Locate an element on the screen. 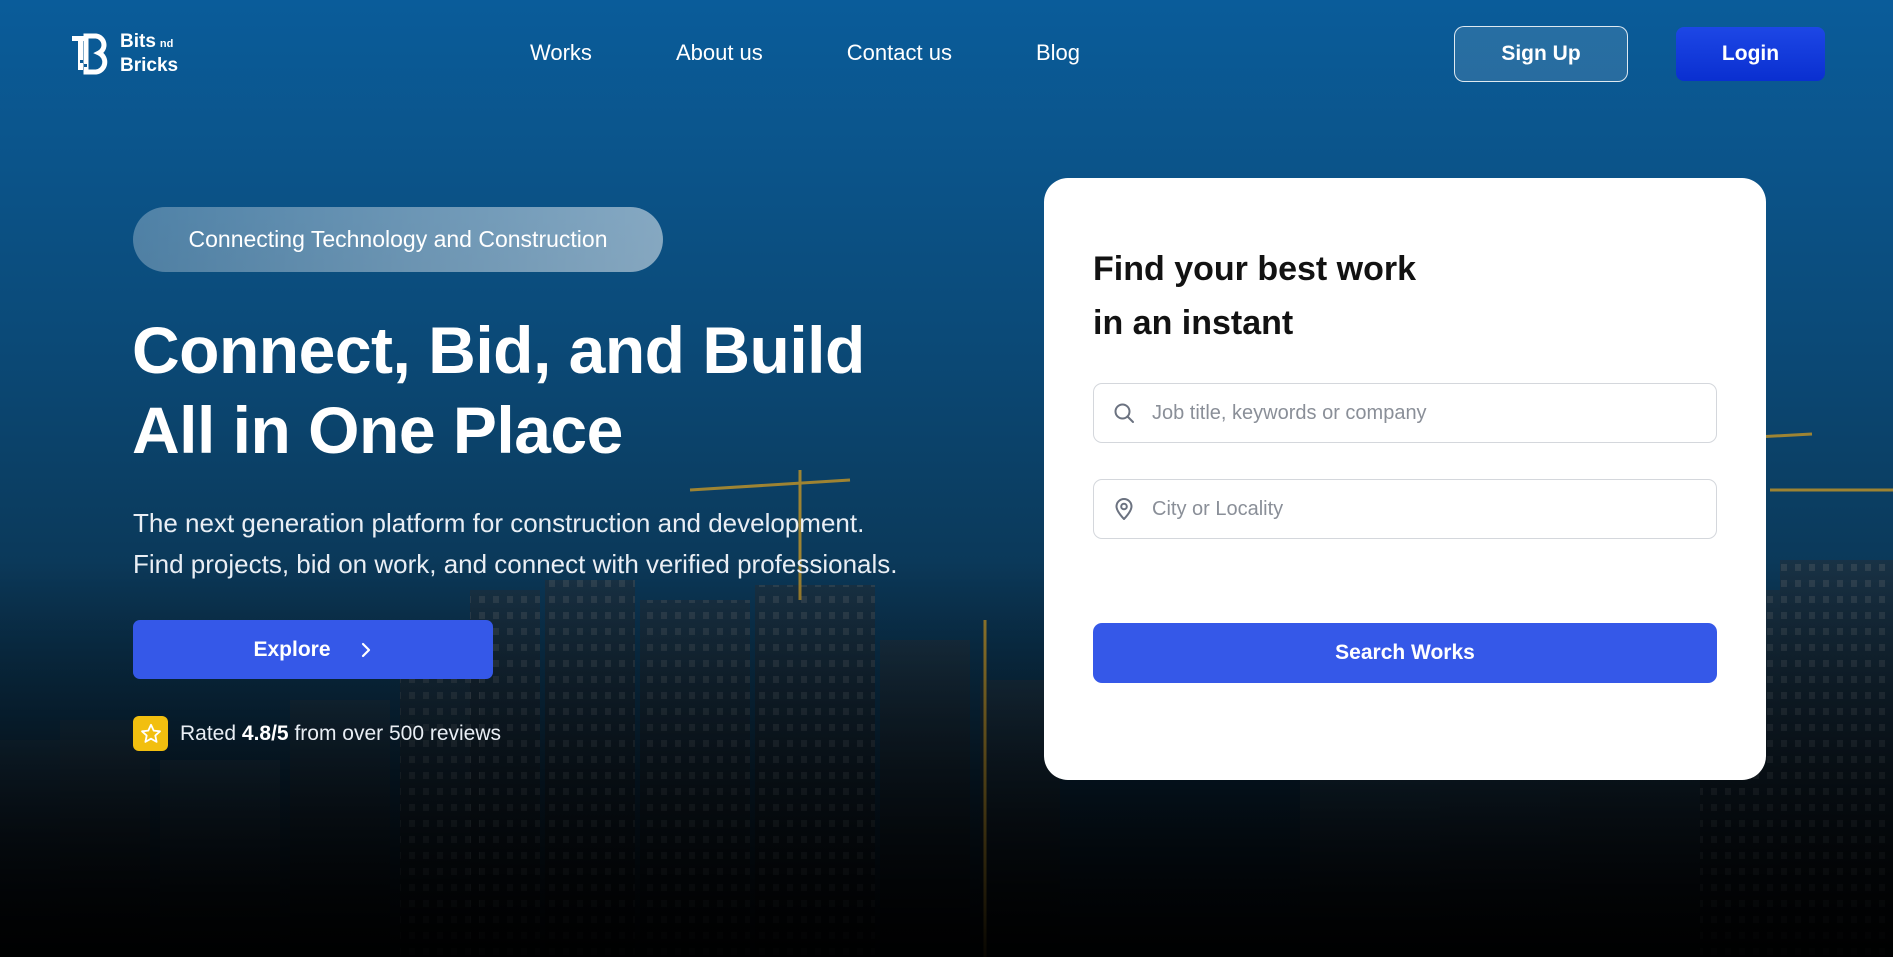 Image resolution: width=1893 pixels, height=957 pixels. hero-headline: Connect, Bid, and Build All in One Place is located at coordinates (542, 390).